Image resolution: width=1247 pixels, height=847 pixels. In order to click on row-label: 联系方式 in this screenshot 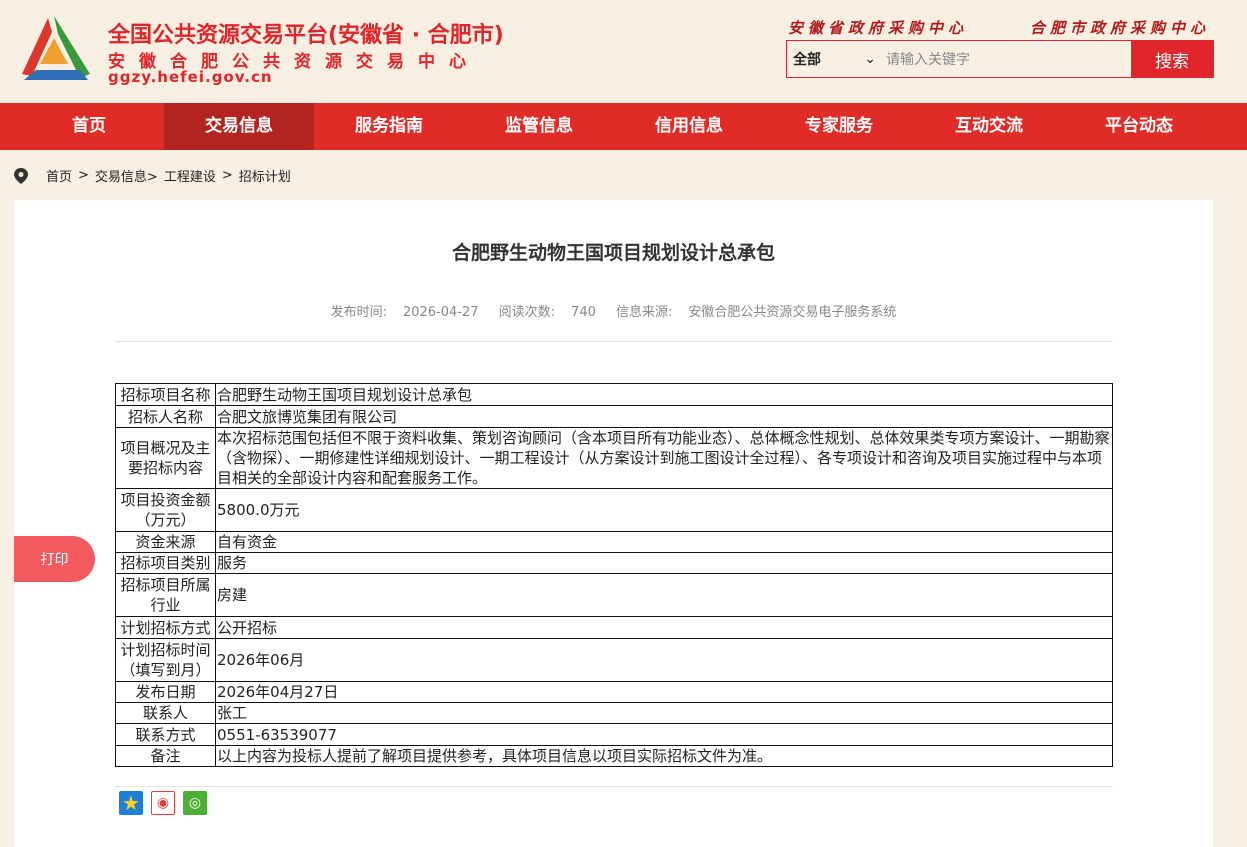, I will do `click(165, 734)`.